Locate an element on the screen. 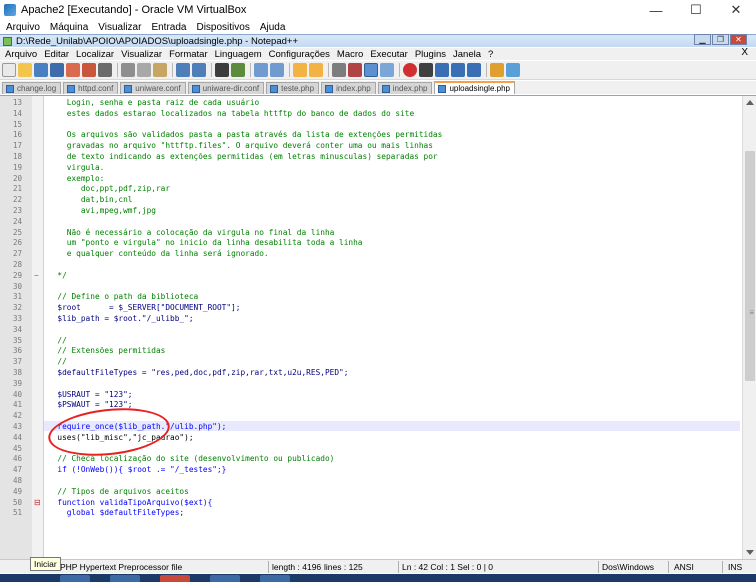 The height and width of the screenshot is (582, 756). fold-marker-icon: ⊟ is located at coordinates (37, 502).